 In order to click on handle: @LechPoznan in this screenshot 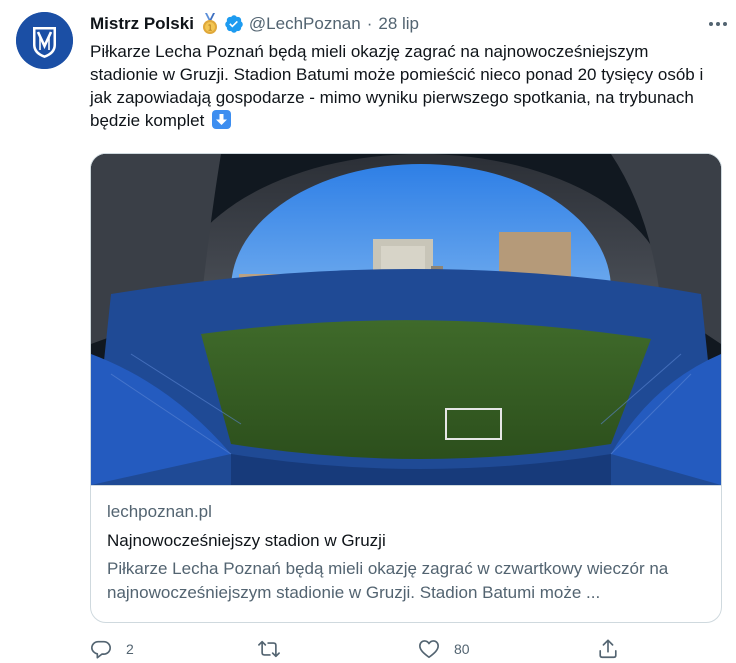, I will do `click(305, 24)`.